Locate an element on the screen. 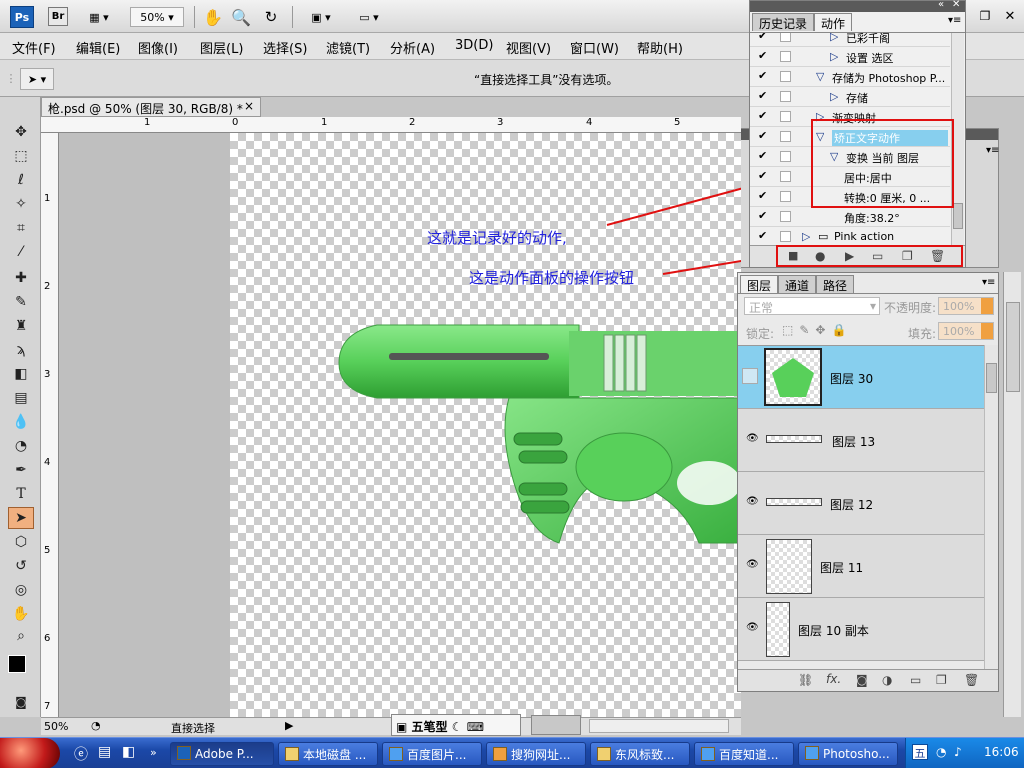 The height and width of the screenshot is (768, 1024). opacity-field: 100% is located at coordinates (966, 306).